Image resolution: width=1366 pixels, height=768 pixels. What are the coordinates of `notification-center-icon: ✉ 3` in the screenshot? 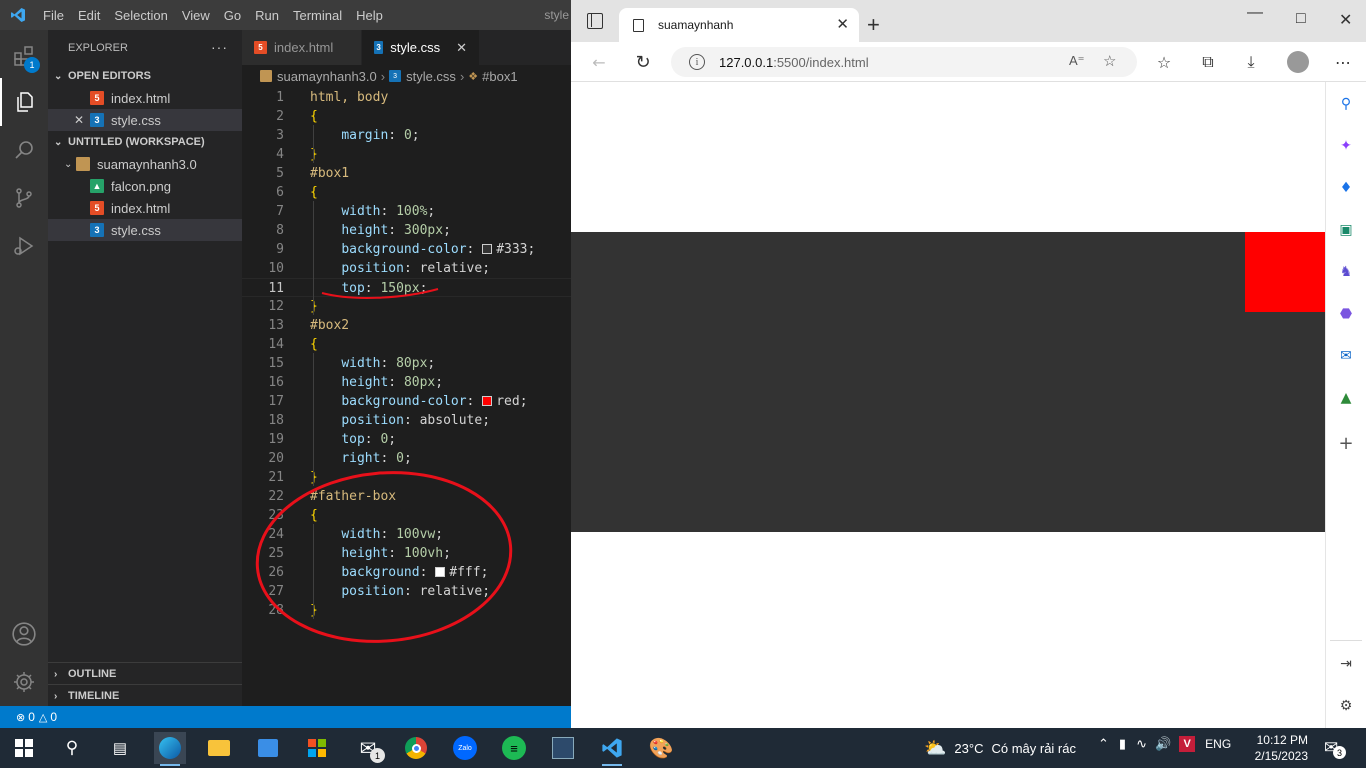 It's located at (1335, 748).